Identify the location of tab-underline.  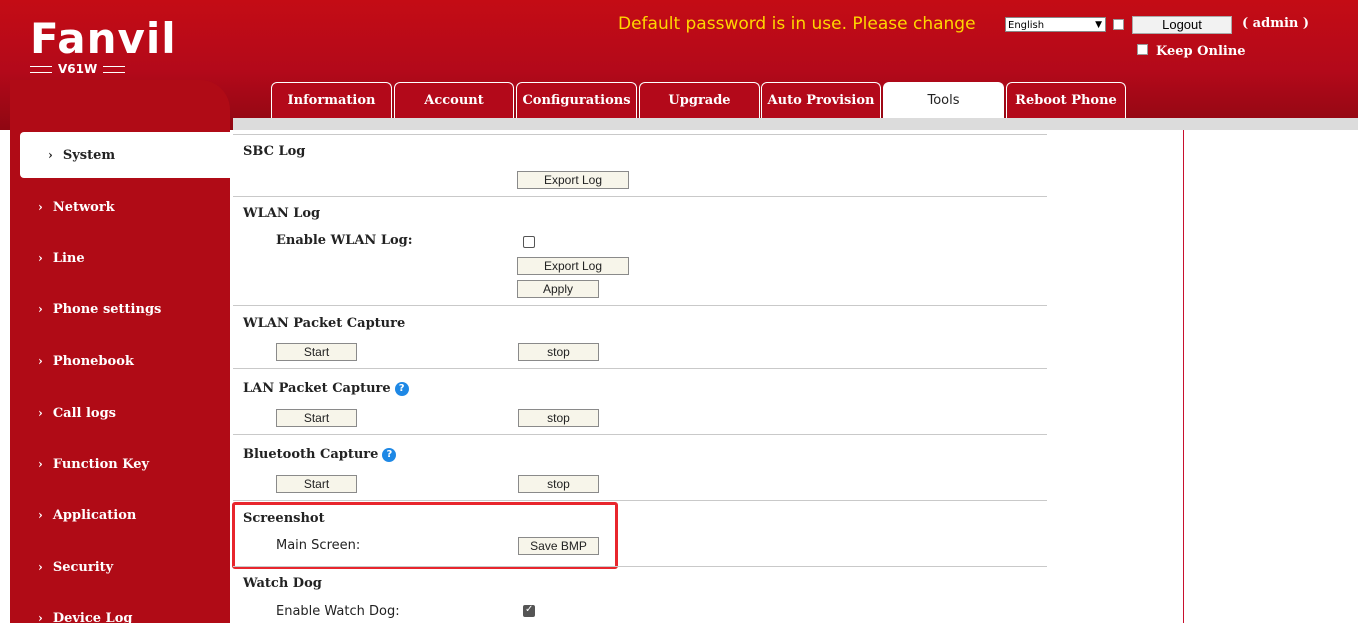
(795, 124).